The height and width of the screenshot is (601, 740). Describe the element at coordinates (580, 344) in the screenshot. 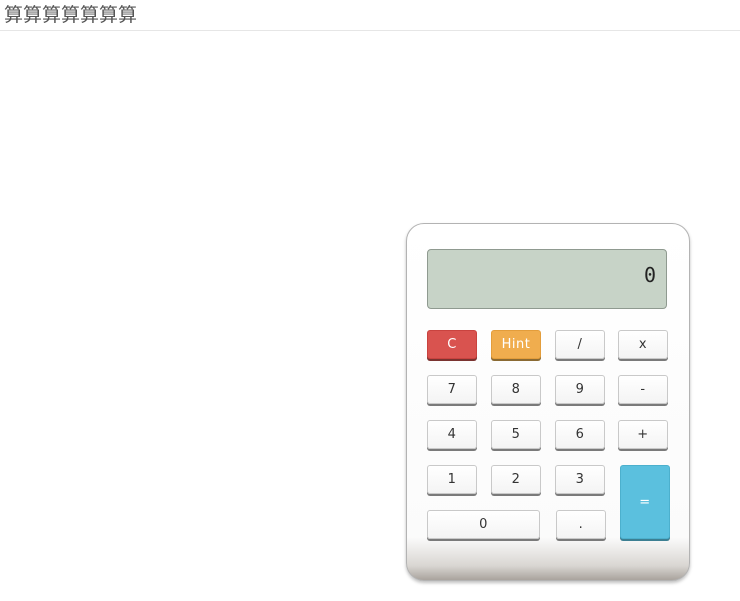

I see `divide-button: /` at that location.